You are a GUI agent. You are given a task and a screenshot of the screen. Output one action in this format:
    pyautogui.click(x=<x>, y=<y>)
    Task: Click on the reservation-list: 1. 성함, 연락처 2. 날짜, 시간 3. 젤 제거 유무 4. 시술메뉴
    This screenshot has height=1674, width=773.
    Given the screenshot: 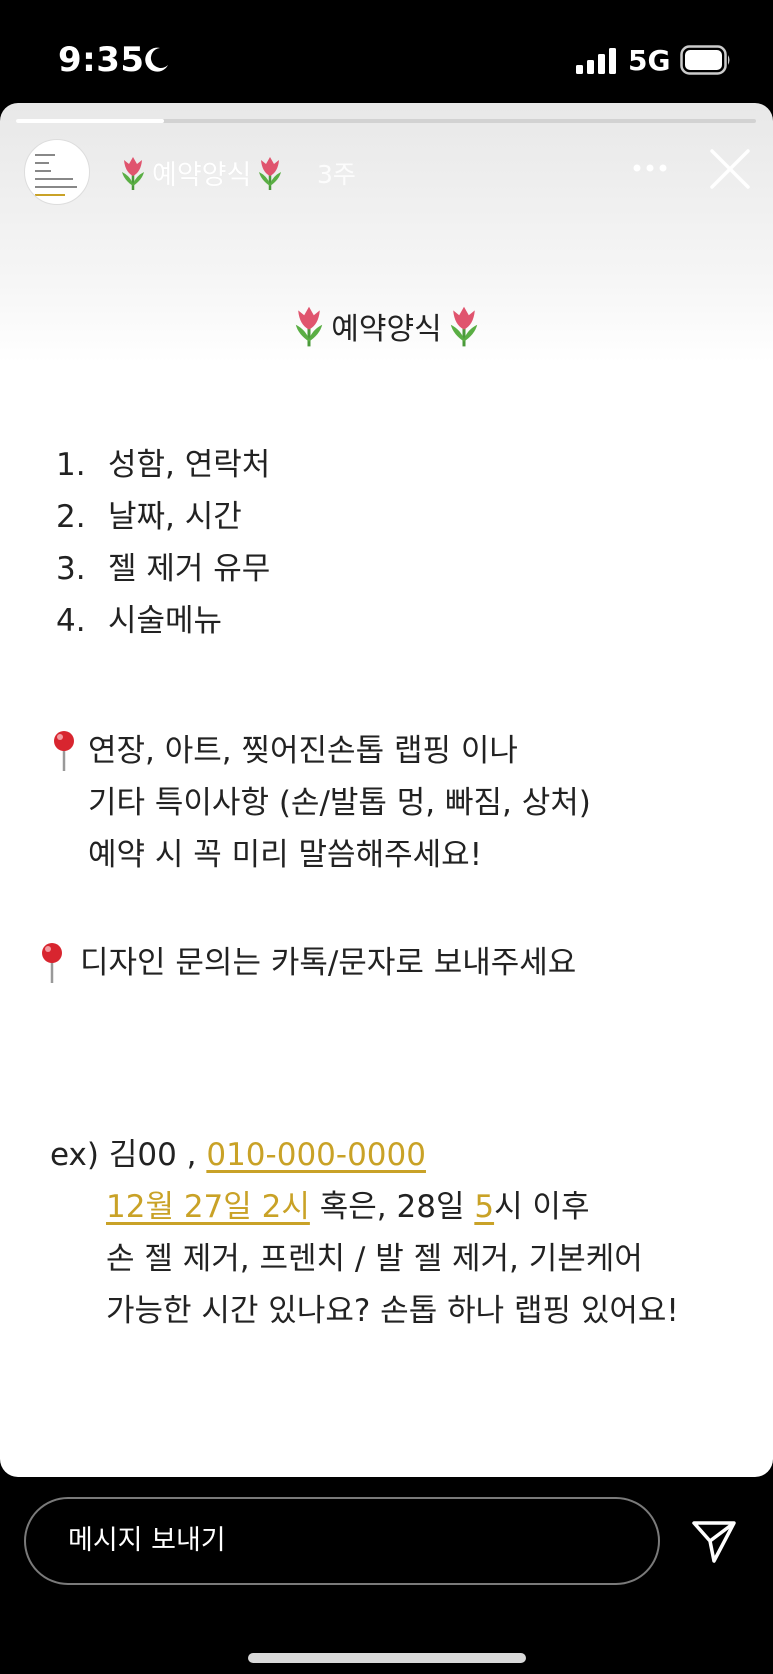 What is the action you would take?
    pyautogui.click(x=163, y=543)
    